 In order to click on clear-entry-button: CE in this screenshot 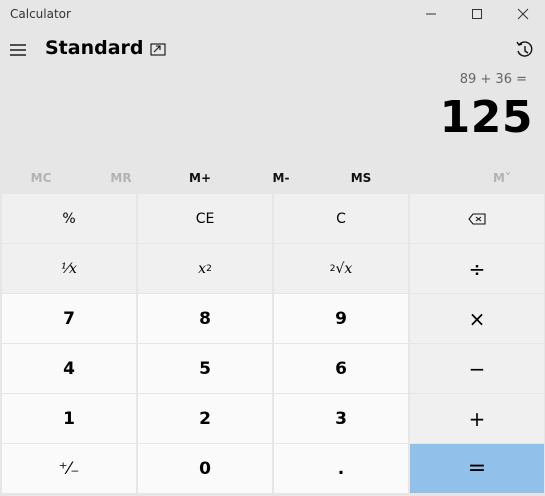, I will do `click(205, 218)`.